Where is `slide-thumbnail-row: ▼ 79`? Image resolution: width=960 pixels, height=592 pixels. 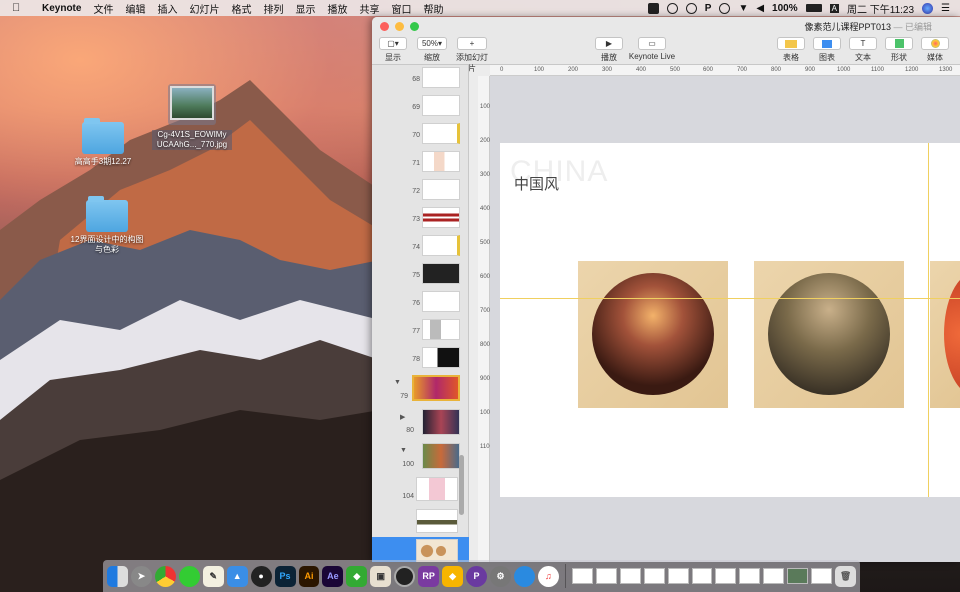 slide-thumbnail-row: ▼ 79 is located at coordinates (420, 389).